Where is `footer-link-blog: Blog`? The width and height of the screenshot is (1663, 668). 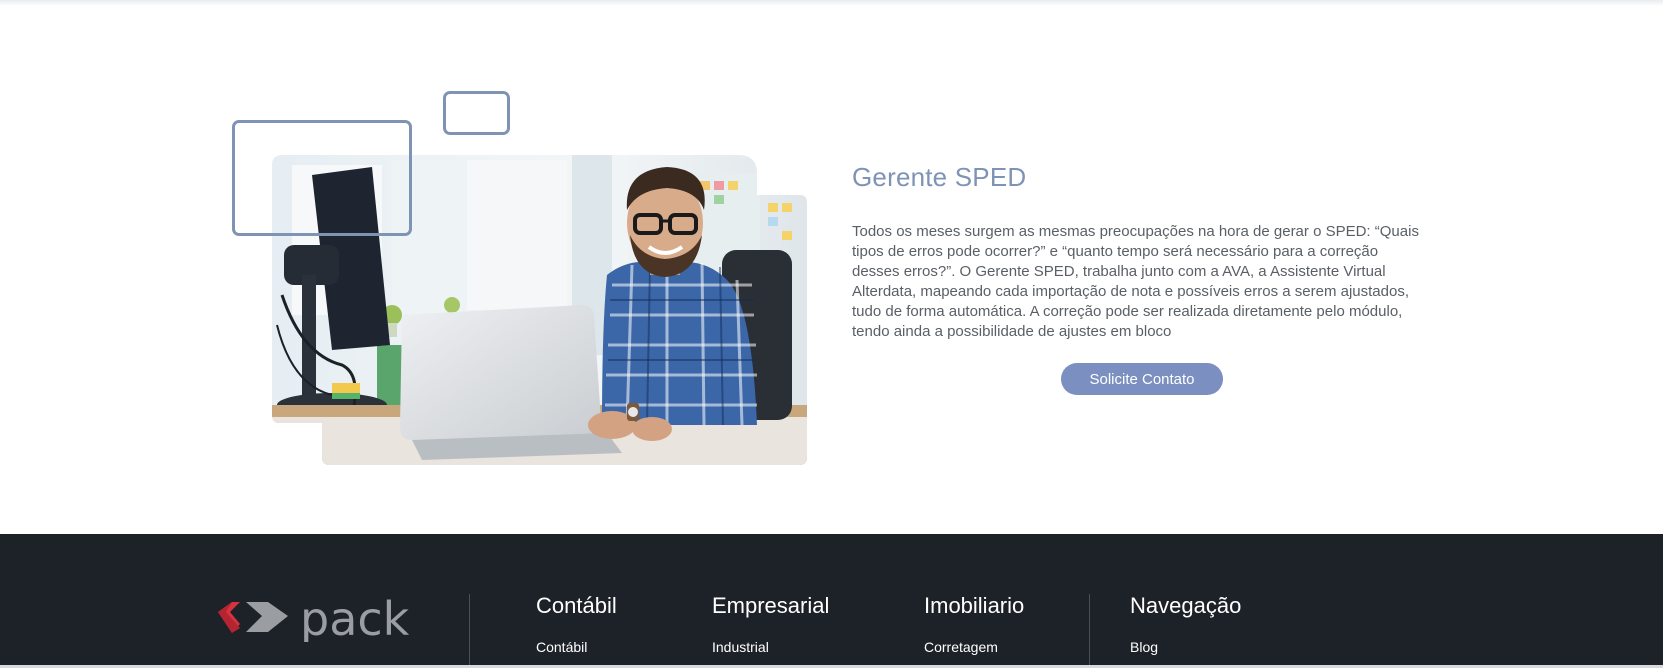 footer-link-blog: Blog is located at coordinates (1144, 647).